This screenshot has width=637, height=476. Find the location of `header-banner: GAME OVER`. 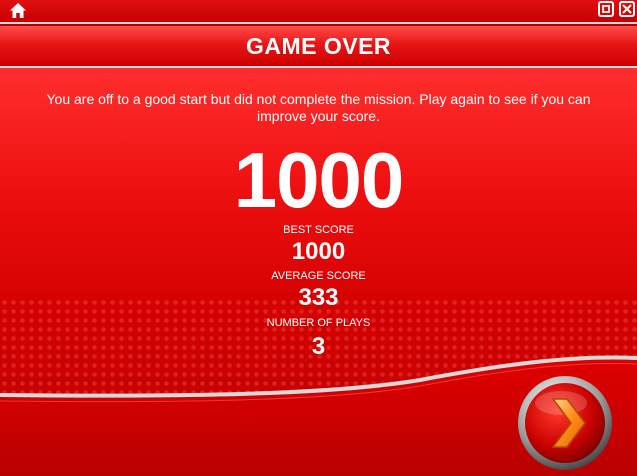

header-banner: GAME OVER is located at coordinates (318, 46).